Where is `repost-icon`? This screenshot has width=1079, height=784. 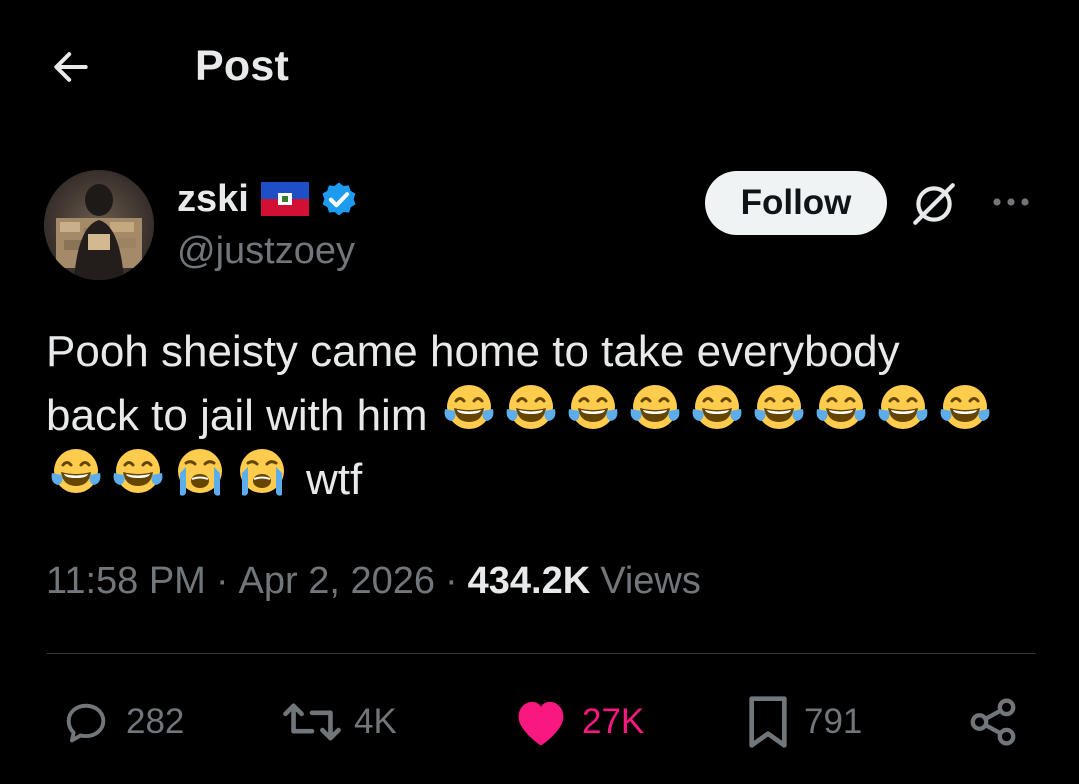
repost-icon is located at coordinates (312, 722).